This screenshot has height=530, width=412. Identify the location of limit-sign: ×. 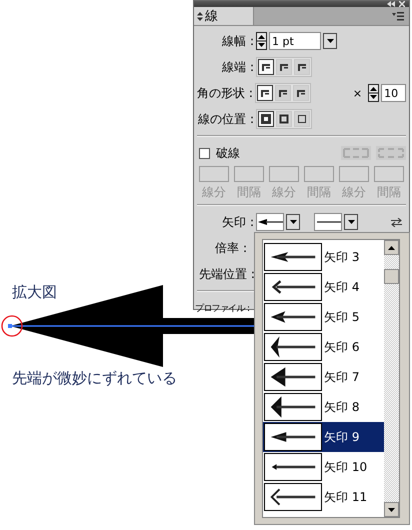
(357, 93).